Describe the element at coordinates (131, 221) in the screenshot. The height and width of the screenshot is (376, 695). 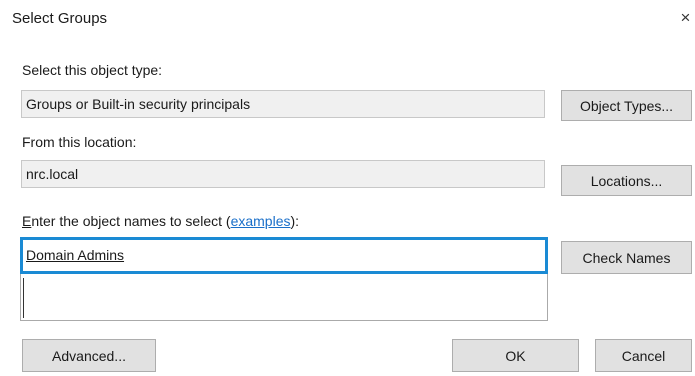
I see `object-names-label-text: nter the object names to select (` at that location.